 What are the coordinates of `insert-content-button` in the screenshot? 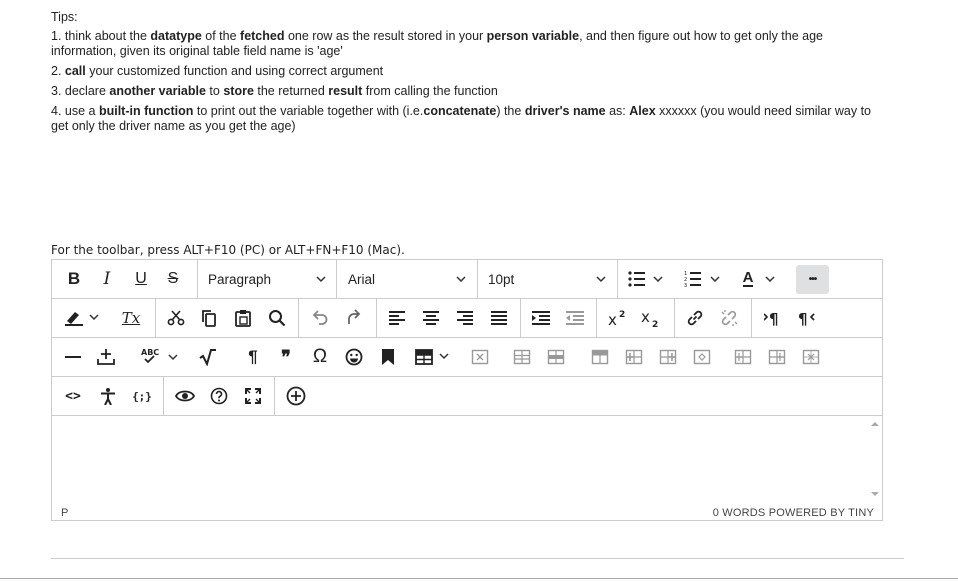 It's located at (106, 357).